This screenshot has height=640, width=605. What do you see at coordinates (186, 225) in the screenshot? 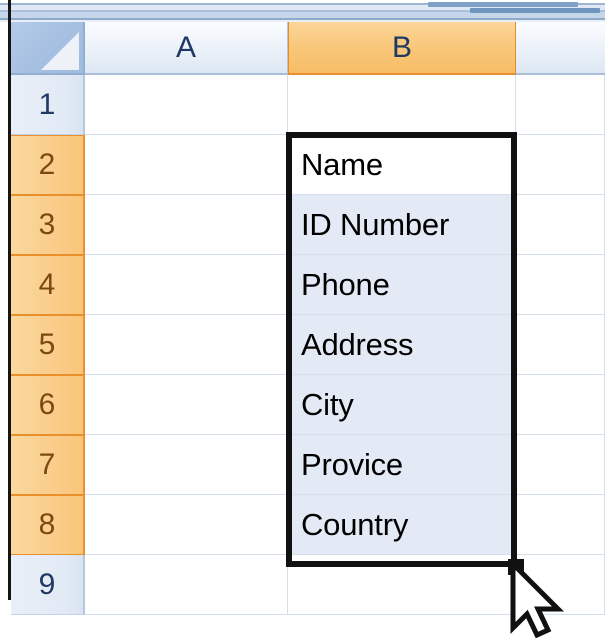
I see `cell-A3` at bounding box center [186, 225].